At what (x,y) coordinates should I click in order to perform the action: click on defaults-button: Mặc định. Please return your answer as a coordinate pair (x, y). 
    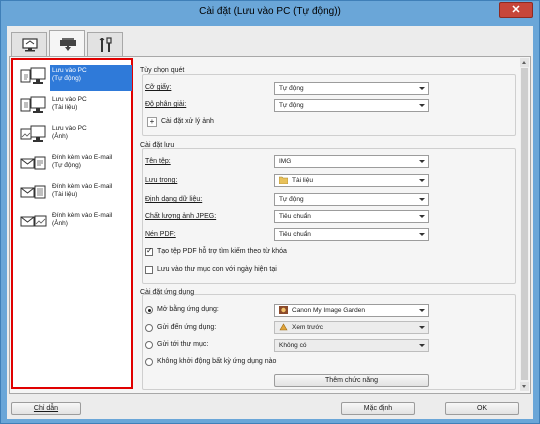
    Looking at the image, I should click on (378, 408).